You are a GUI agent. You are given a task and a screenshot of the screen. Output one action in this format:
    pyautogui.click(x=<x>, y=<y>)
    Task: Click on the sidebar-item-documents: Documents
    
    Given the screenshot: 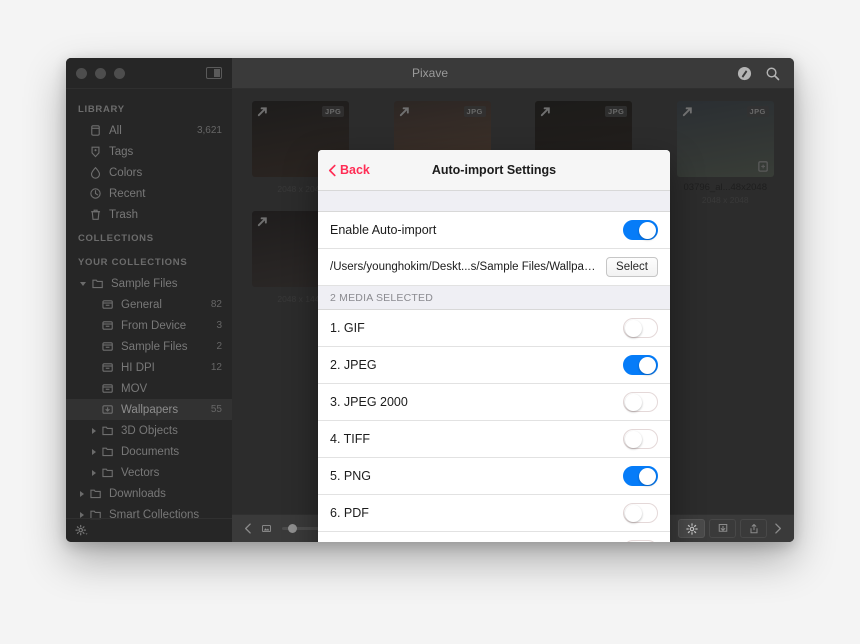 What is the action you would take?
    pyautogui.click(x=149, y=451)
    